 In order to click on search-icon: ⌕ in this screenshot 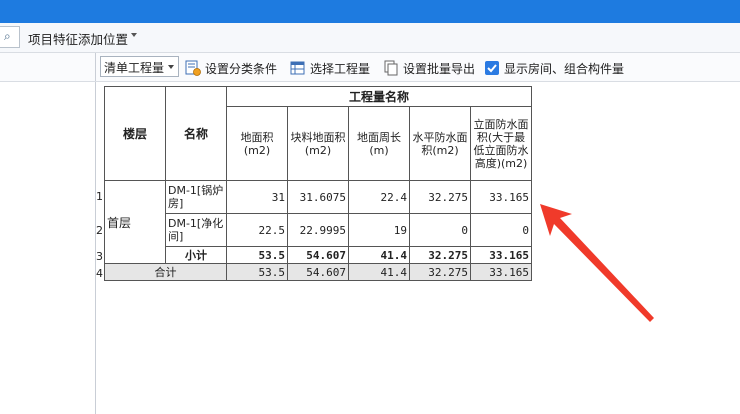, I will do `click(7, 36)`.